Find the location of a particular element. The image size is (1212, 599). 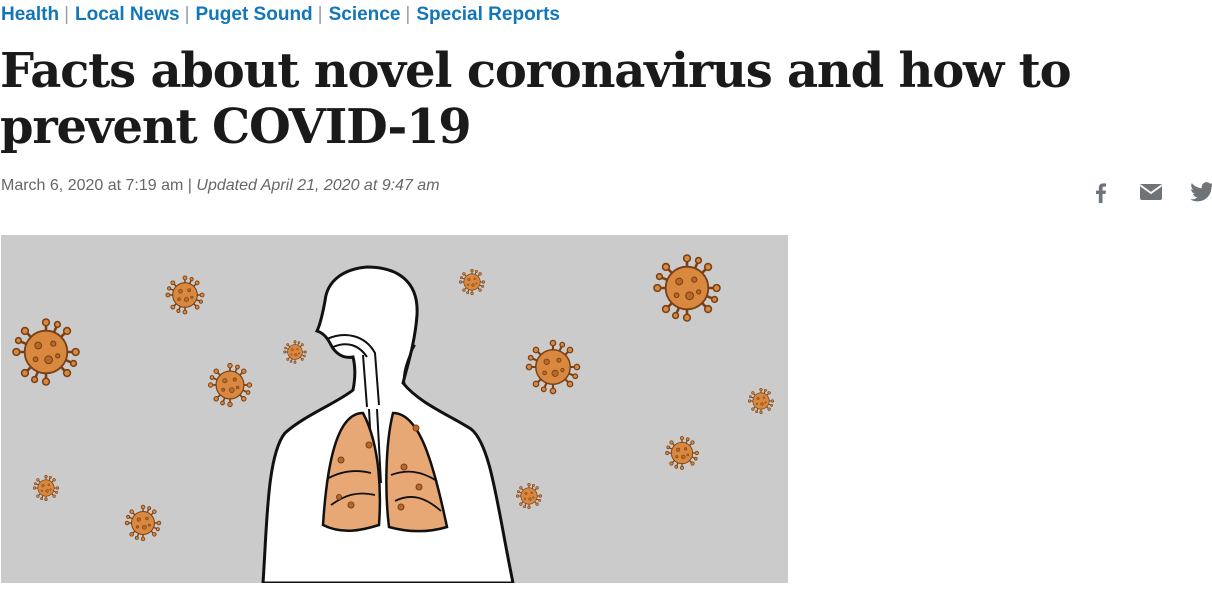

nav-link-special-reports: Special Reports is located at coordinates (488, 14).